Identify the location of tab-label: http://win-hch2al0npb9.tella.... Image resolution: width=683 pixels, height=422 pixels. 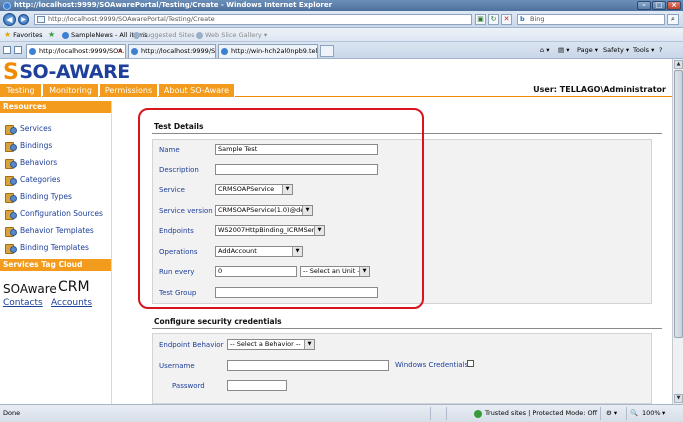
(274, 51).